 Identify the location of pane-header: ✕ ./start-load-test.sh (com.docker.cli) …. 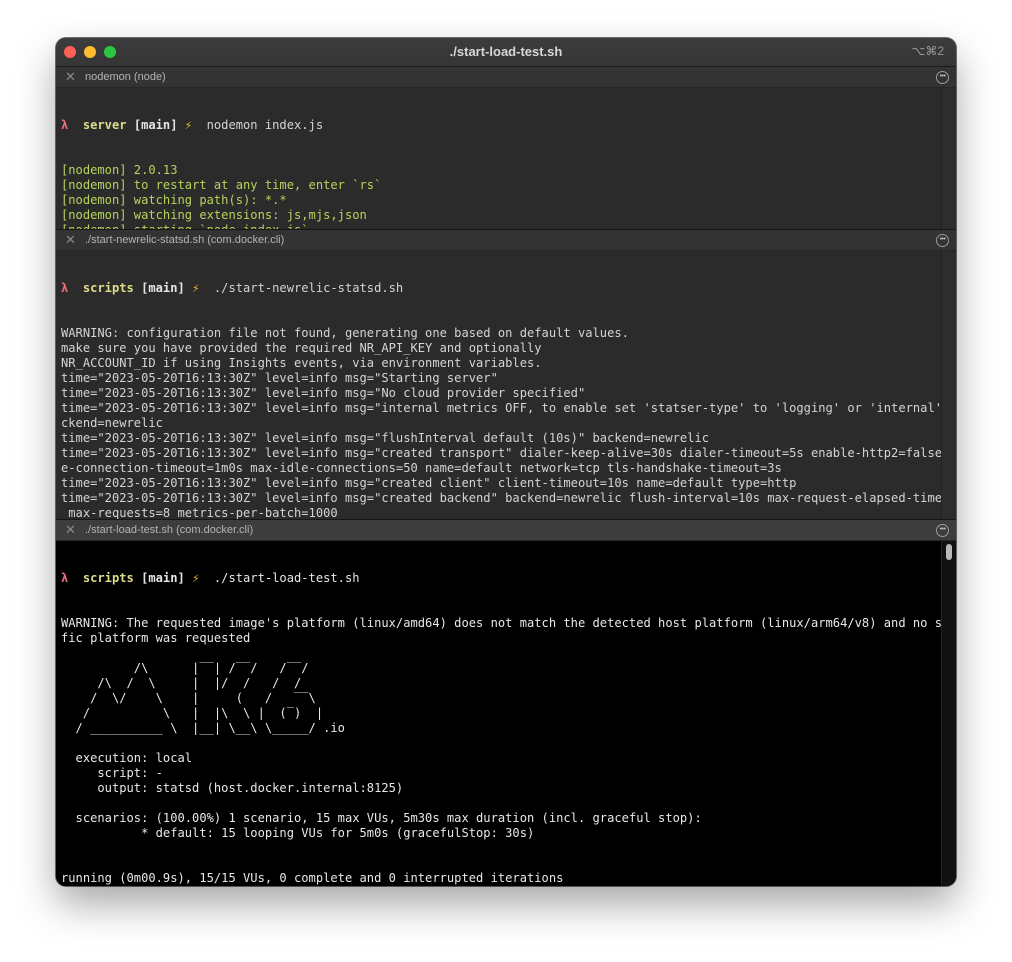
(506, 530).